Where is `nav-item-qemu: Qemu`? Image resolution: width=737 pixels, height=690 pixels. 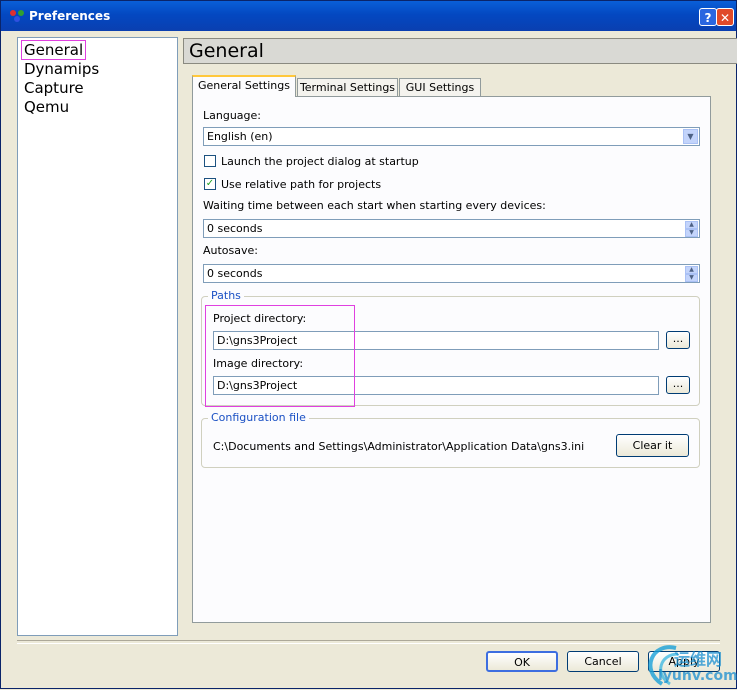
nav-item-qemu: Qemu is located at coordinates (46, 107).